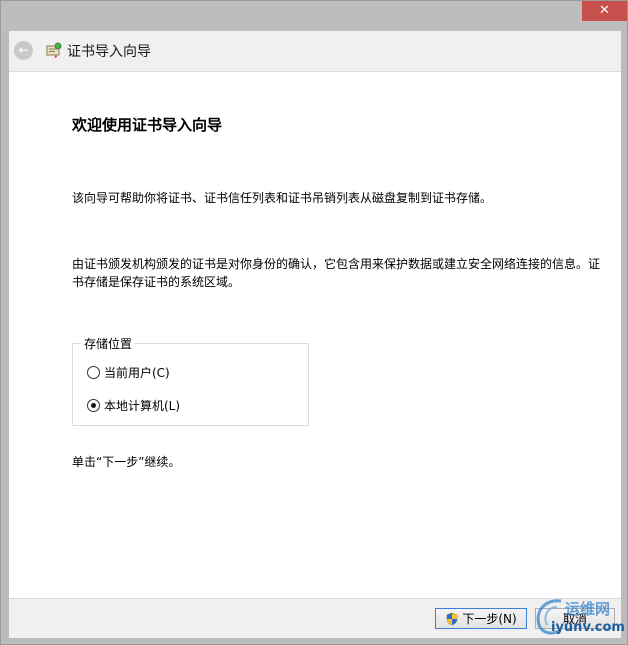 This screenshot has width=628, height=645. Describe the element at coordinates (142, 406) in the screenshot. I see `radio-local-machine-label: 本地计算机(L)` at that location.